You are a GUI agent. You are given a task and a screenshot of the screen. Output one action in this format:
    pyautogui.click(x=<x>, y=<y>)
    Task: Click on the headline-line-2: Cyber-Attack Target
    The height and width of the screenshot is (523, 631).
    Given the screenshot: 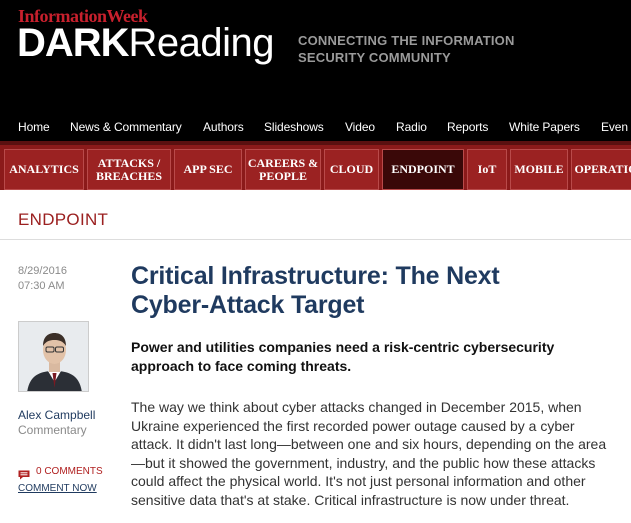 What is the action you would take?
    pyautogui.click(x=248, y=305)
    